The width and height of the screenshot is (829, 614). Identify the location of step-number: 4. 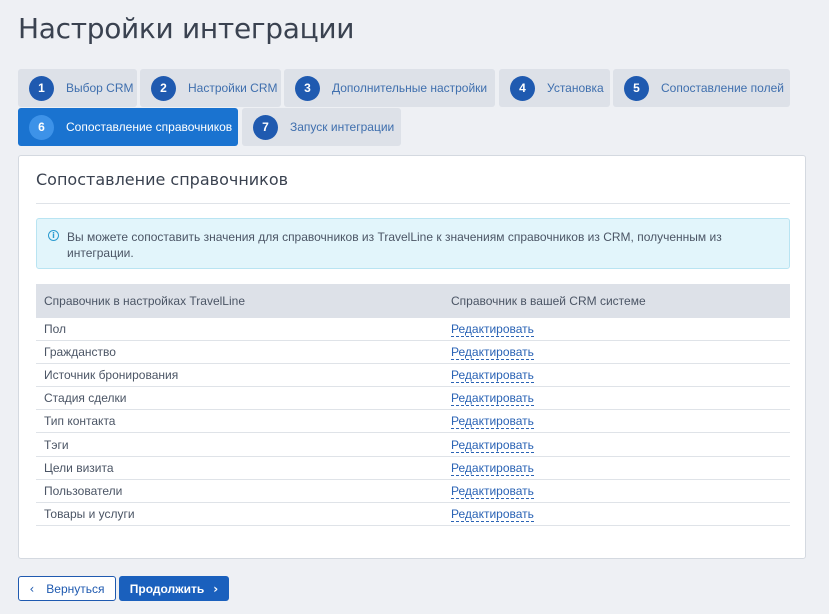
(522, 88).